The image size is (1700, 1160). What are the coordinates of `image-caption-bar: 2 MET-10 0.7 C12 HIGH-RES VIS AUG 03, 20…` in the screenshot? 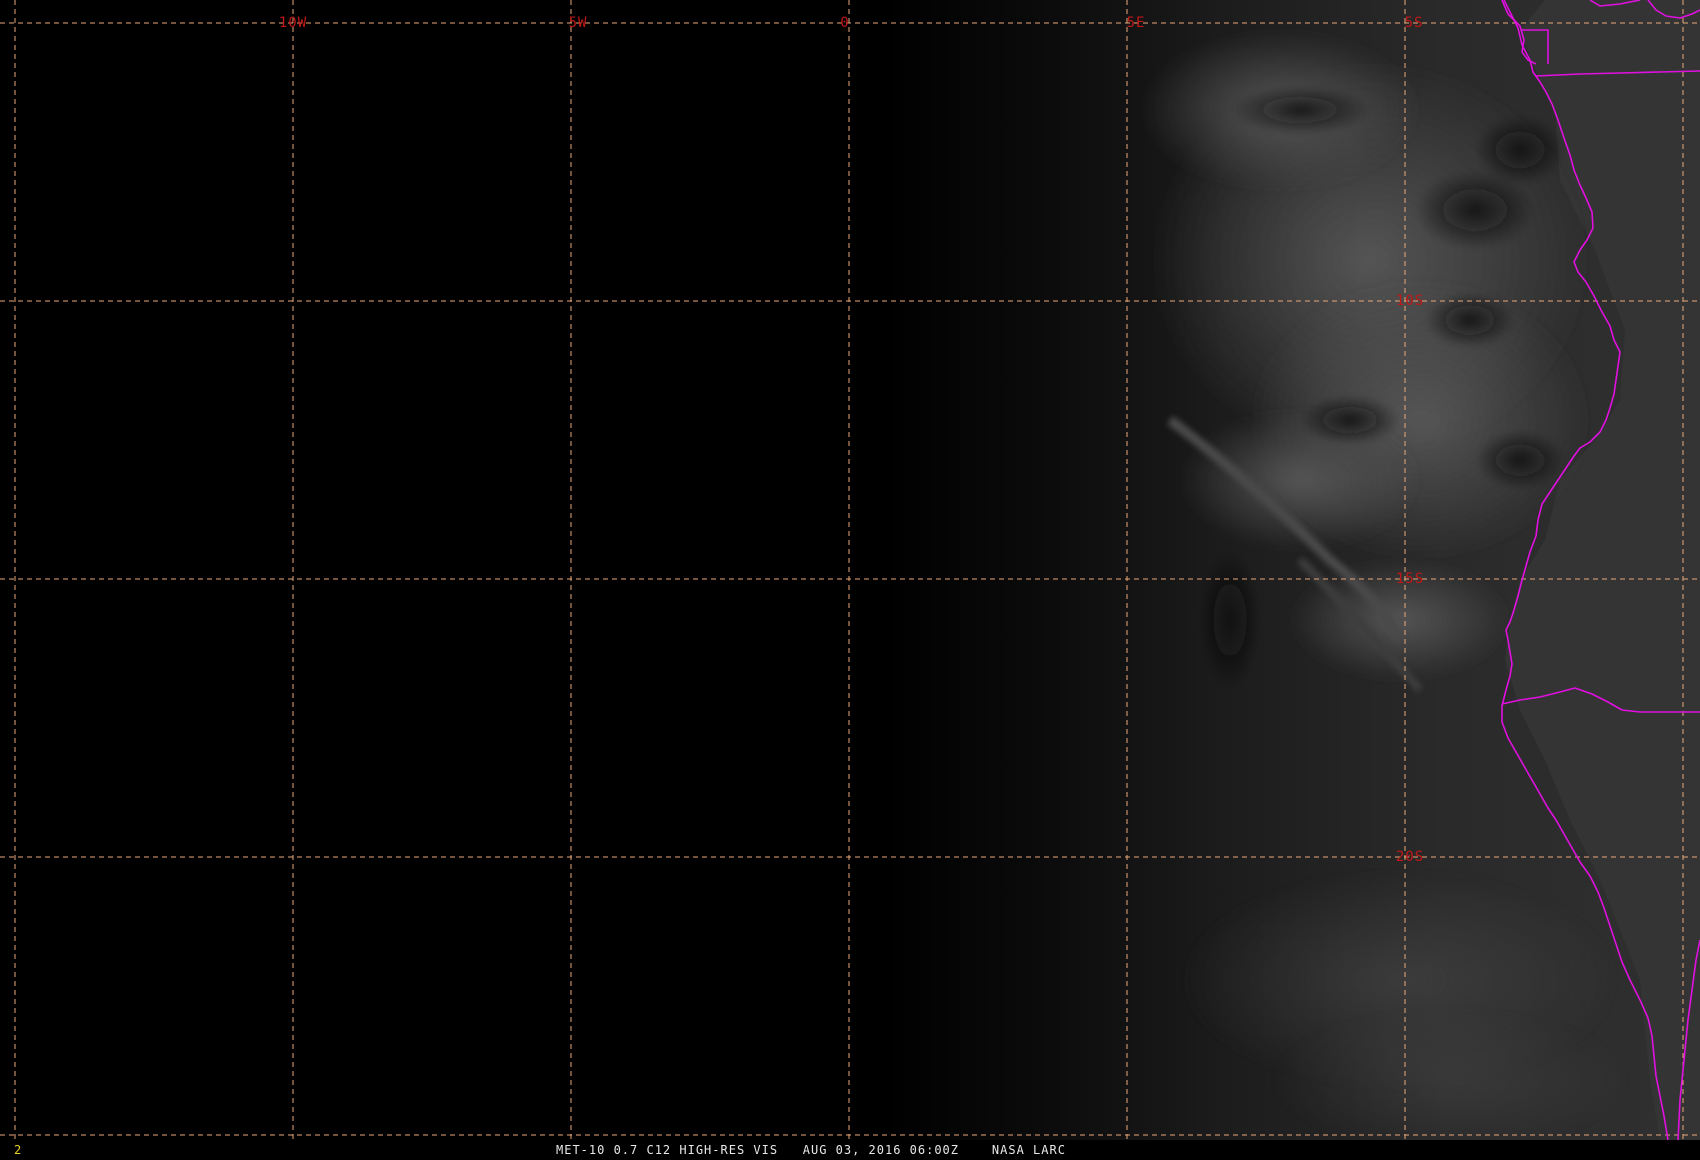 It's located at (850, 1150).